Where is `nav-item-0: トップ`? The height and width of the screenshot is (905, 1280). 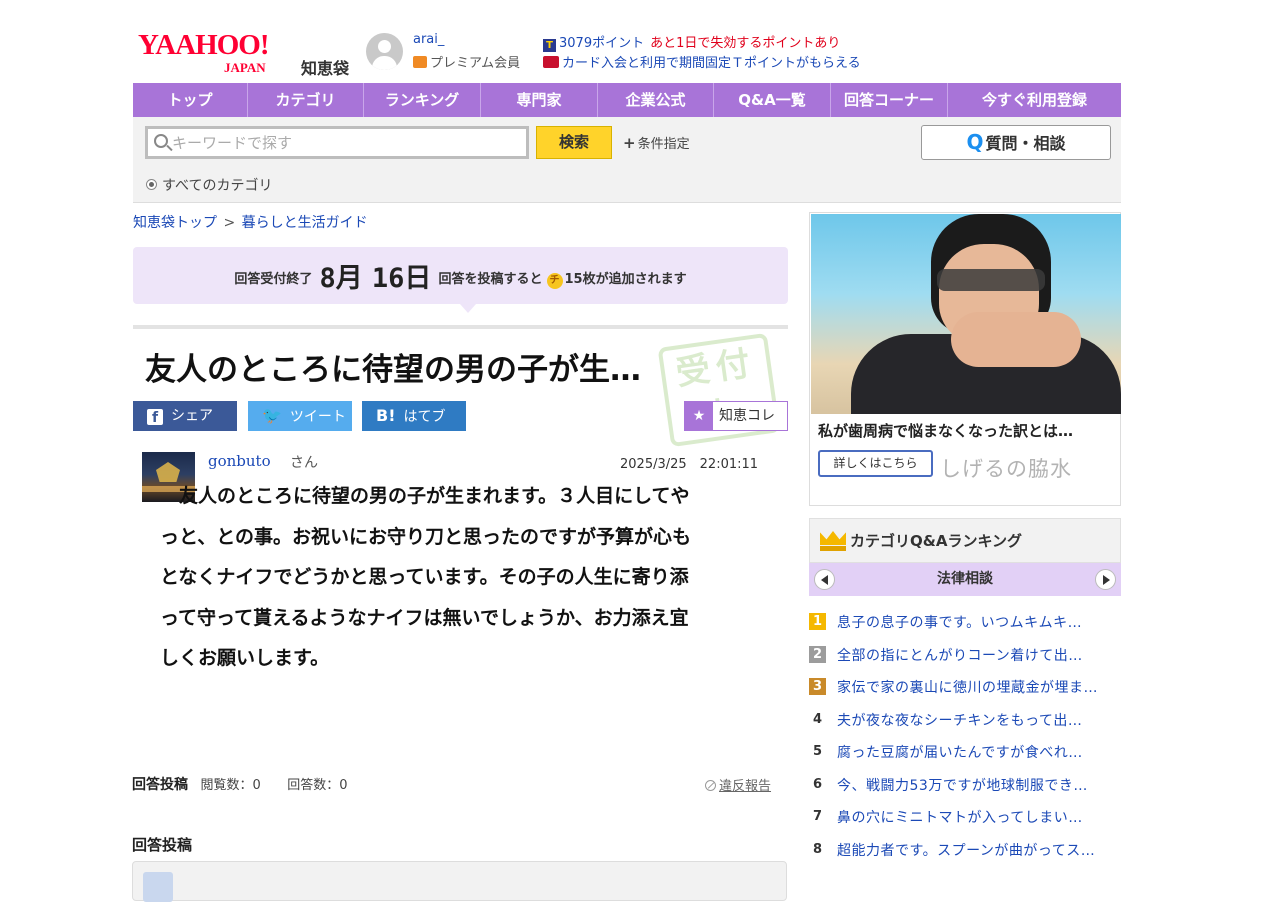
nav-item-0: トップ is located at coordinates (190, 100).